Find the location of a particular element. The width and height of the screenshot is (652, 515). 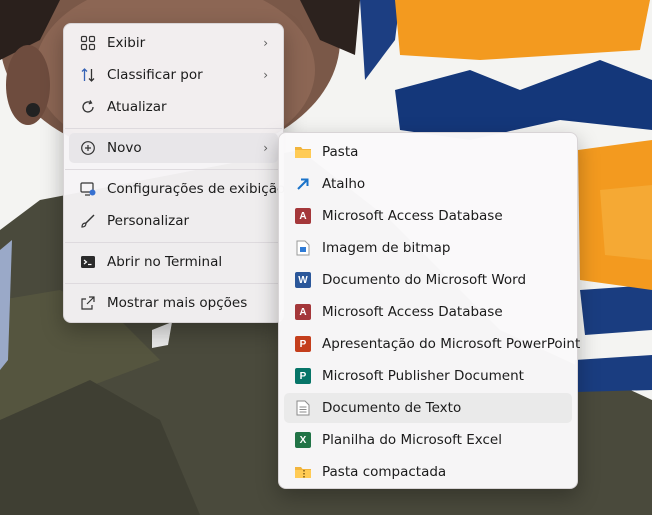

menu-item-mostrar-mais-opcoes: Mostrar mais opções is located at coordinates (173, 303).